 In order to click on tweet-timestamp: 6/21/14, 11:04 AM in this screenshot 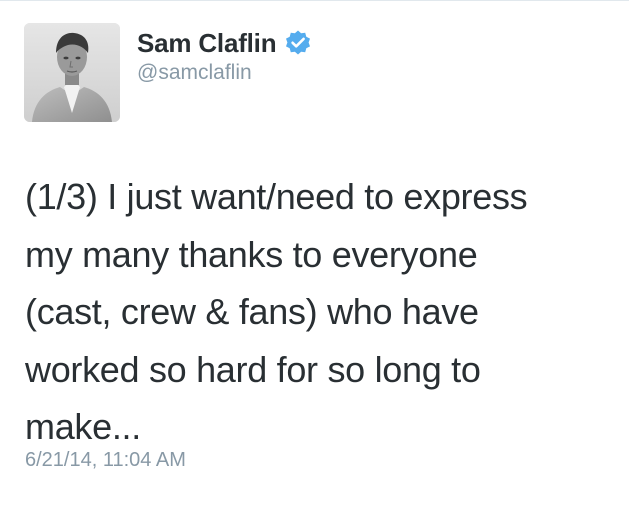, I will do `click(105, 460)`.